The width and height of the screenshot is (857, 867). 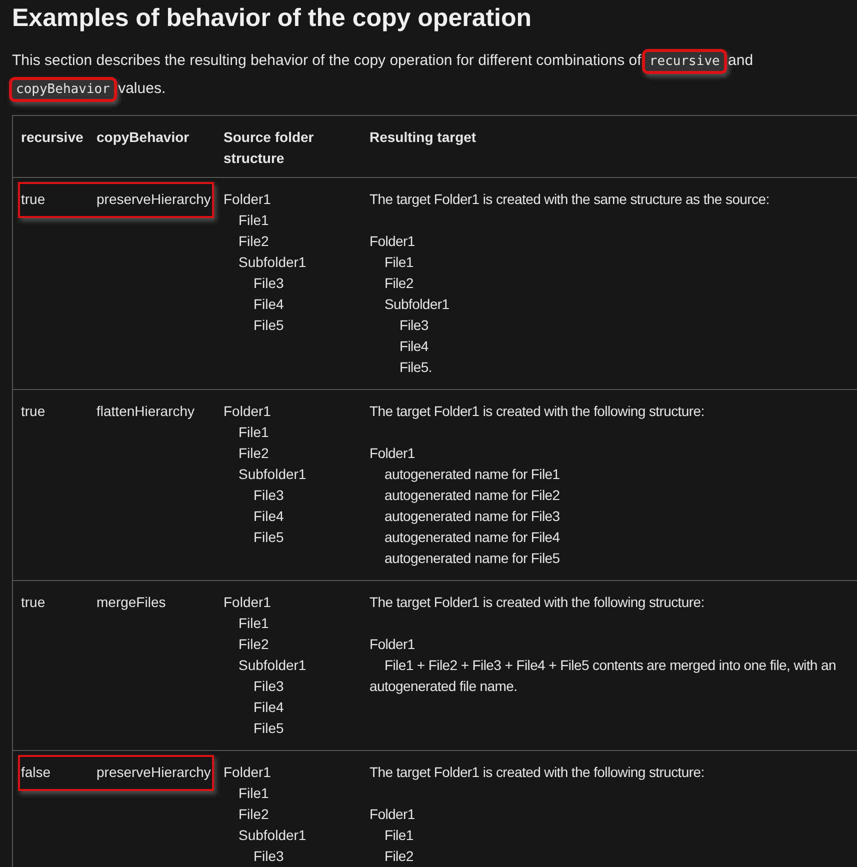 What do you see at coordinates (603, 676) in the screenshot?
I see `folder-tree-item: File1 + File2 + File3 + File4 + File5 contents are merged into one file, with an autogenerated file name.` at bounding box center [603, 676].